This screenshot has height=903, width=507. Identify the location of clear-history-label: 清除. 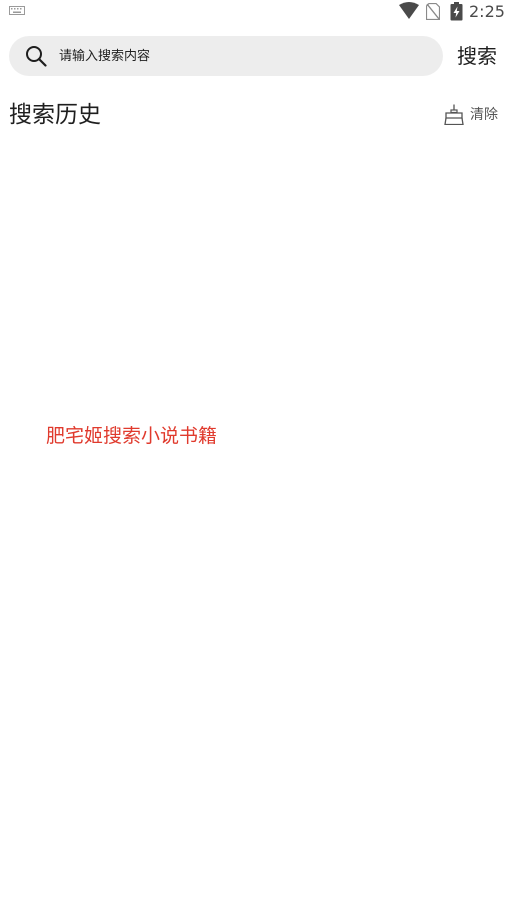
(484, 115).